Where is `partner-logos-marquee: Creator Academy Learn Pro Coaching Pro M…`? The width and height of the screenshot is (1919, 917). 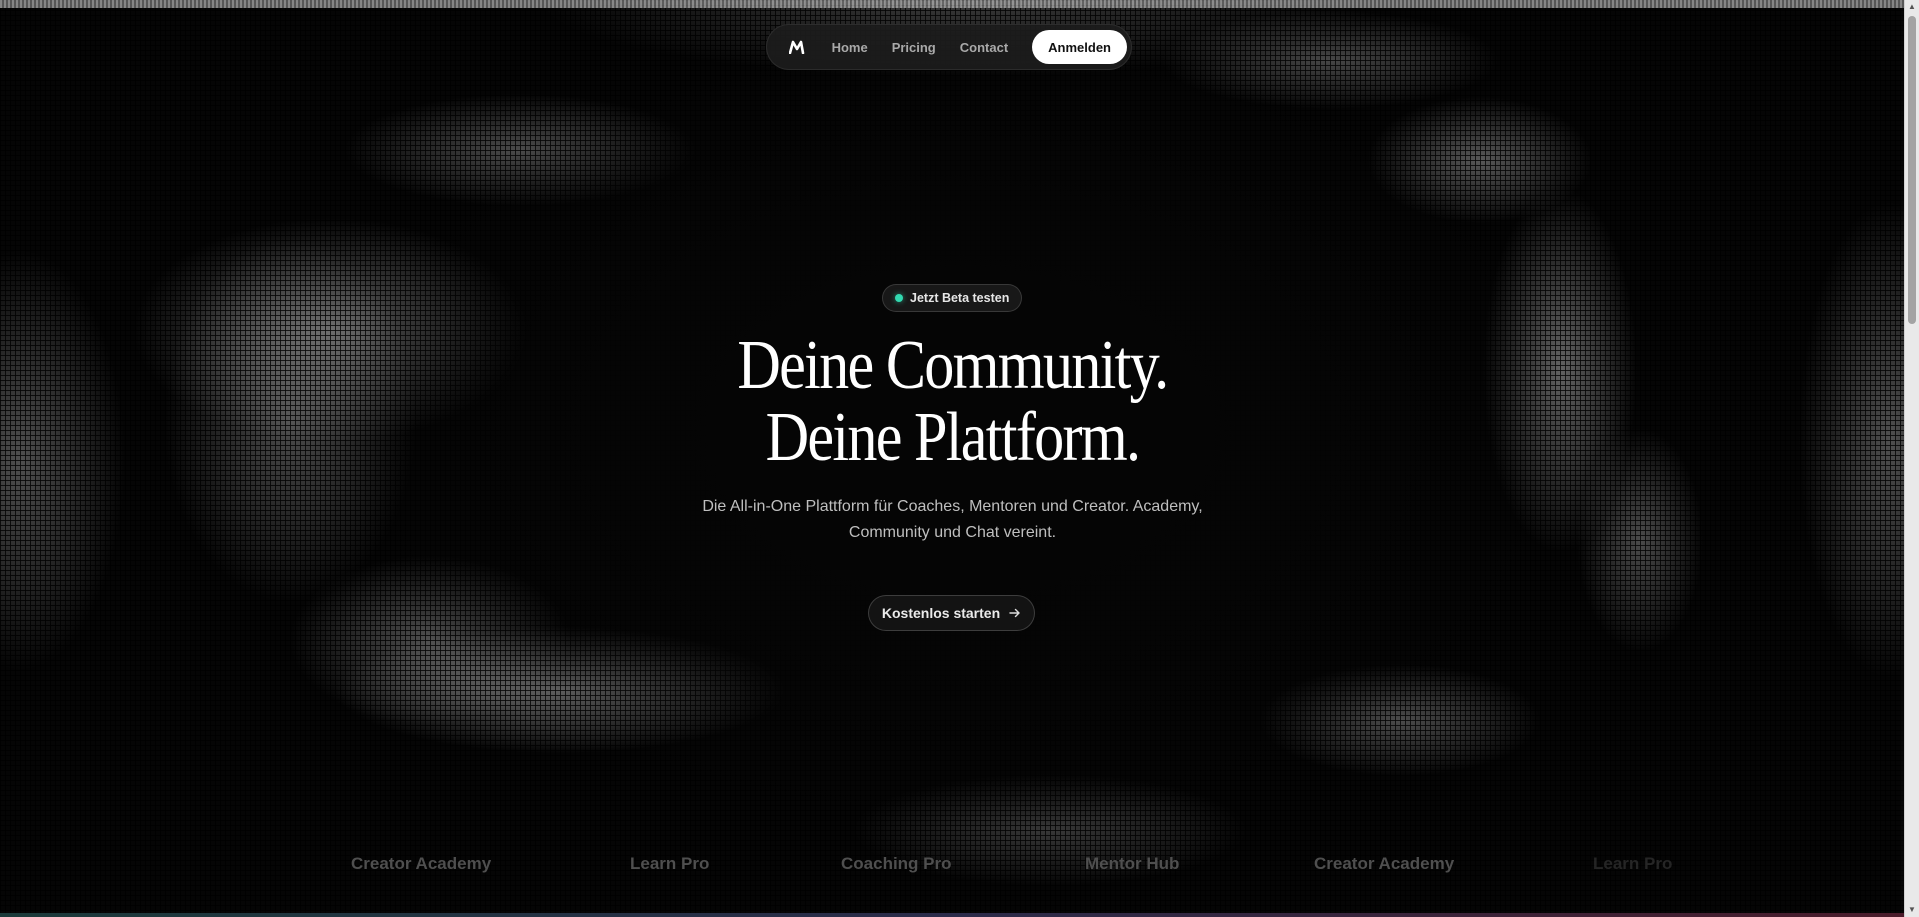 partner-logos-marquee: Creator Academy Learn Pro Coaching Pro M… is located at coordinates (952, 866).